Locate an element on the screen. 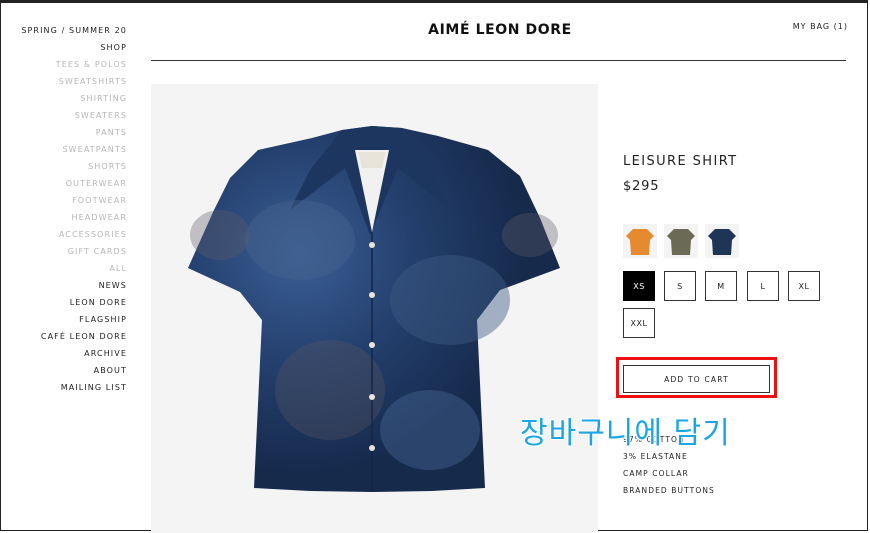  navy-shirt-thumbnail is located at coordinates (722, 241).